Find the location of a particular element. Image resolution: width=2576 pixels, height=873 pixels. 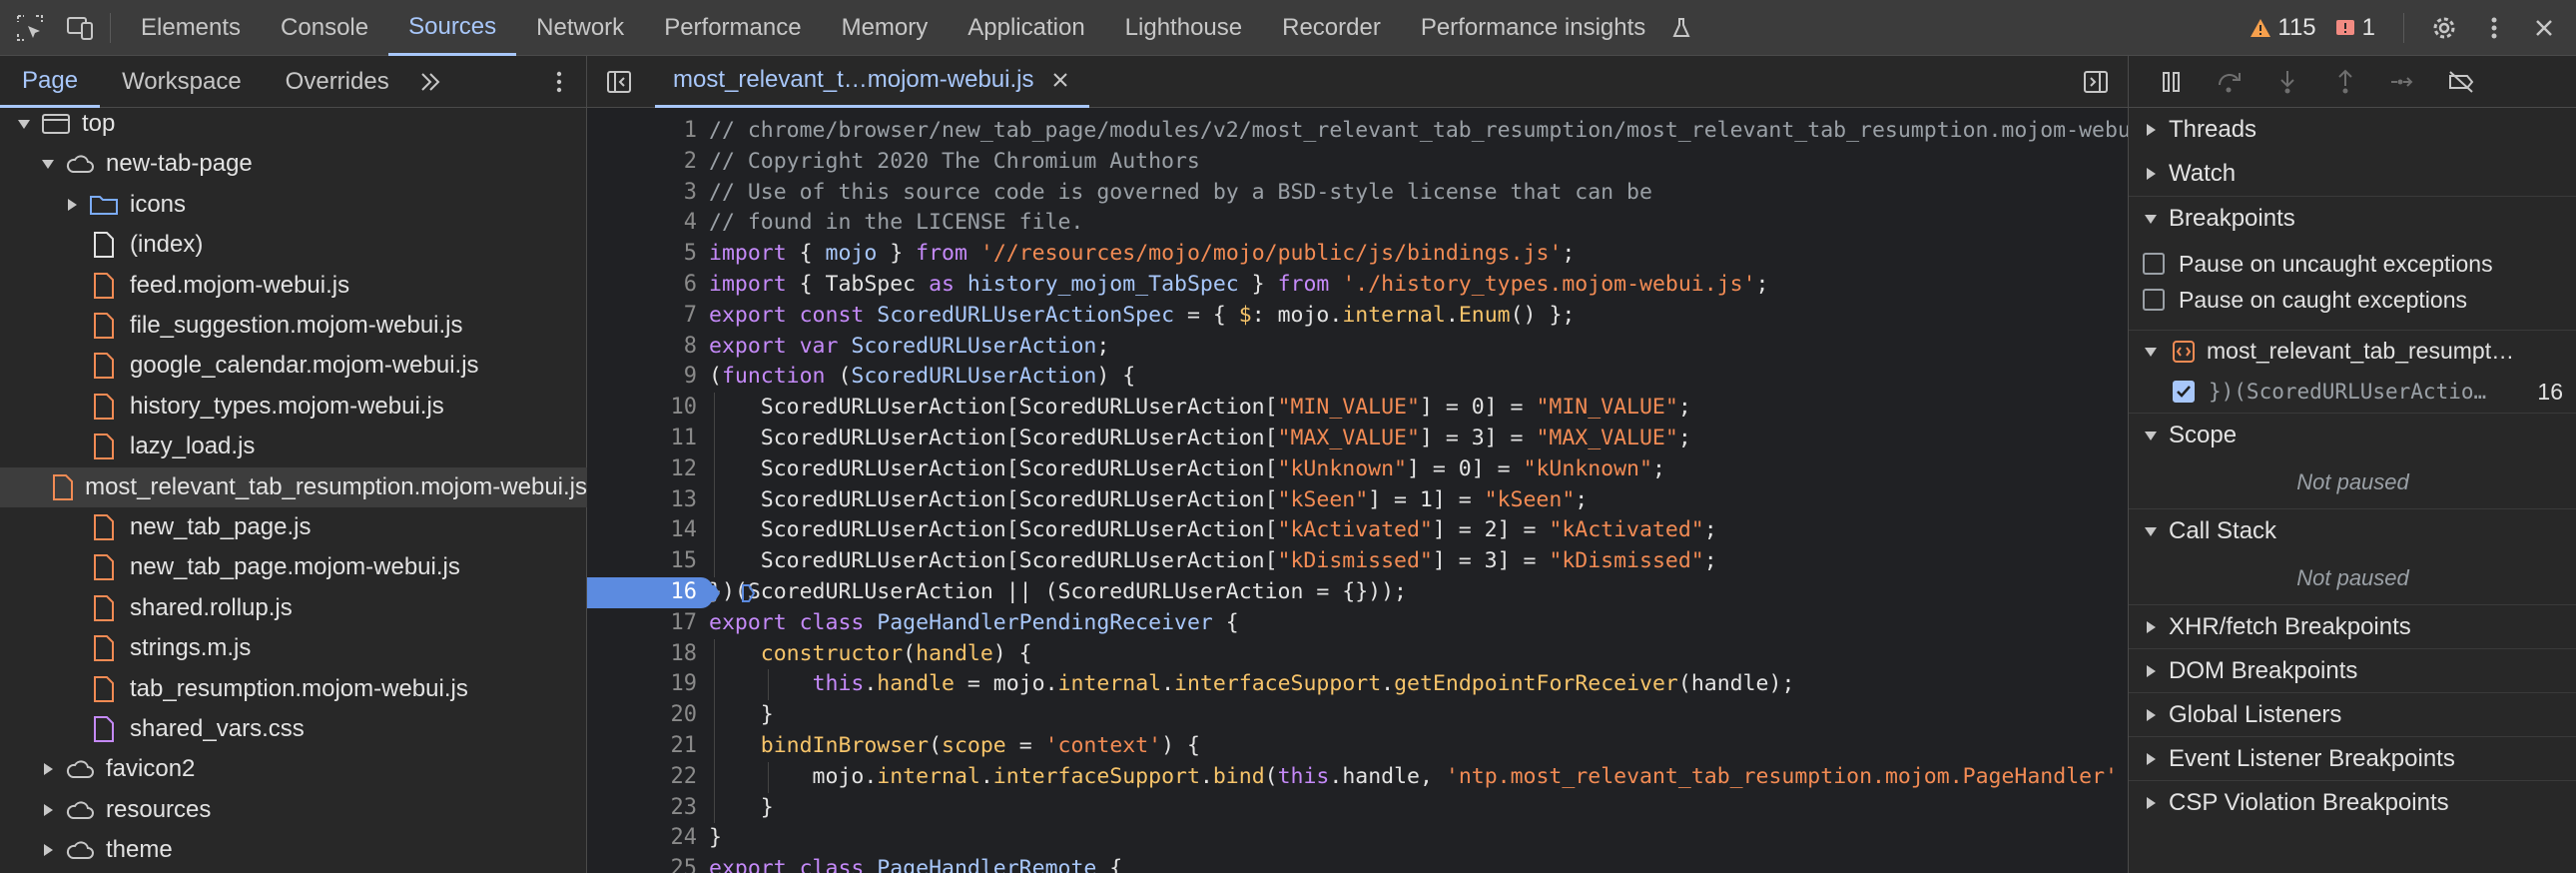

navigator-menu-icon is located at coordinates (559, 82).